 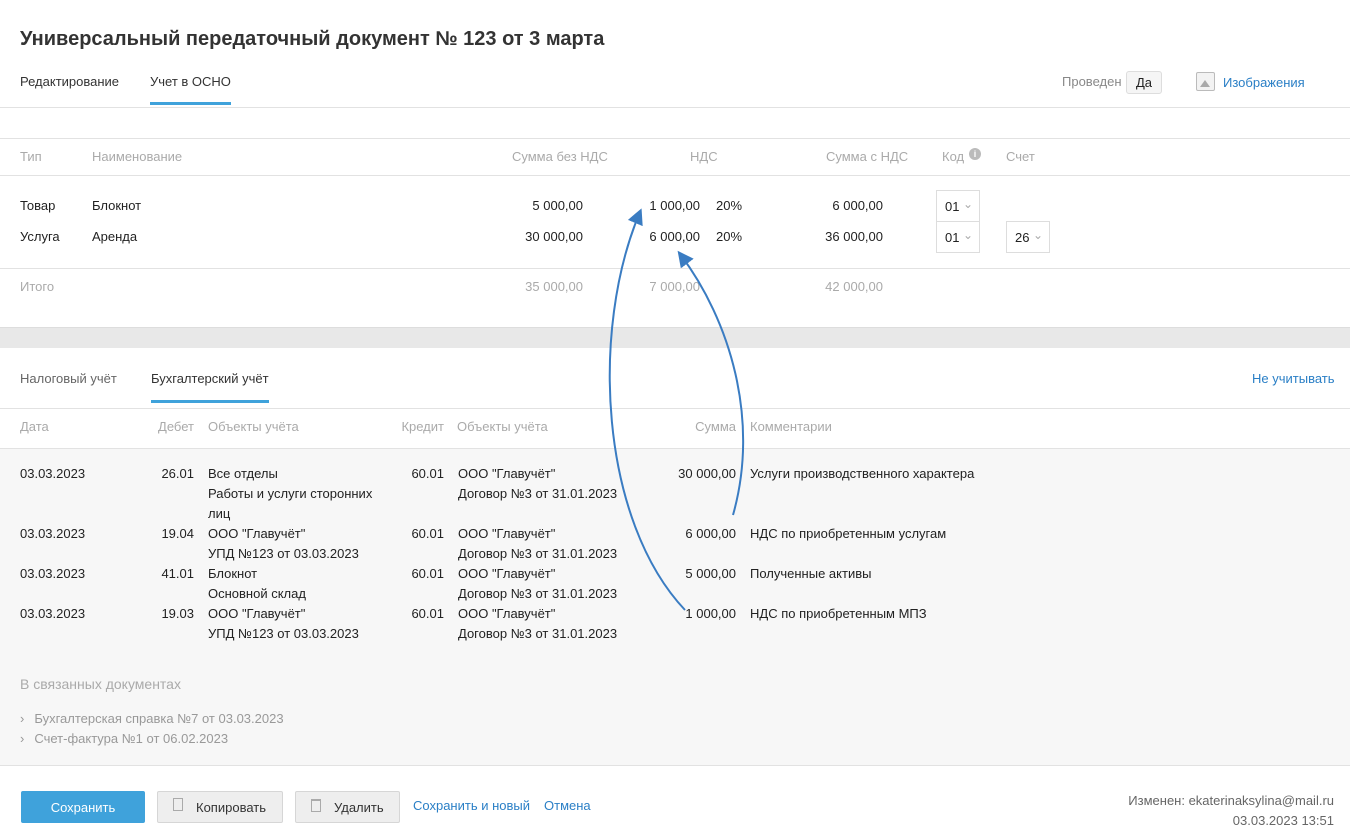 I want to click on annotation-arrows, so click(x=676, y=409).